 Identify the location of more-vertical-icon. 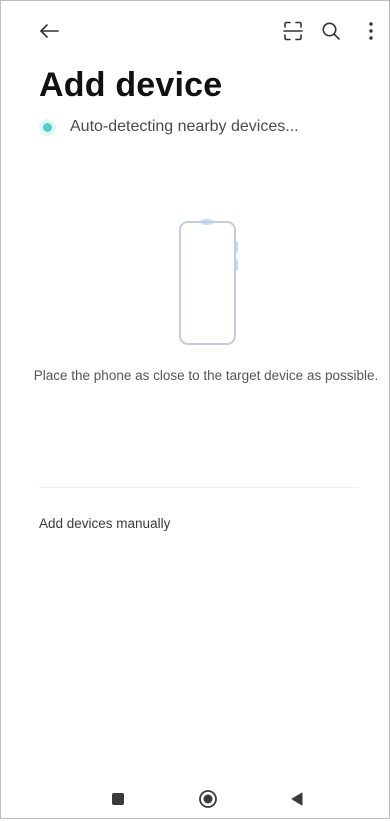
(371, 31).